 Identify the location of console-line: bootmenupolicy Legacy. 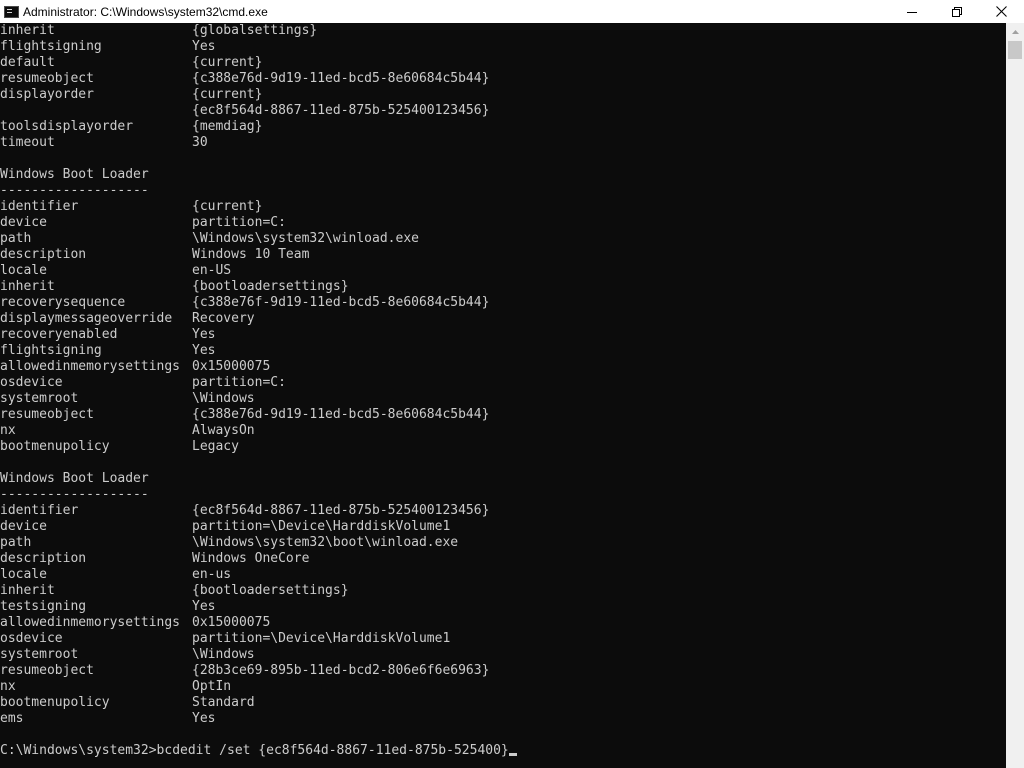
(503, 447).